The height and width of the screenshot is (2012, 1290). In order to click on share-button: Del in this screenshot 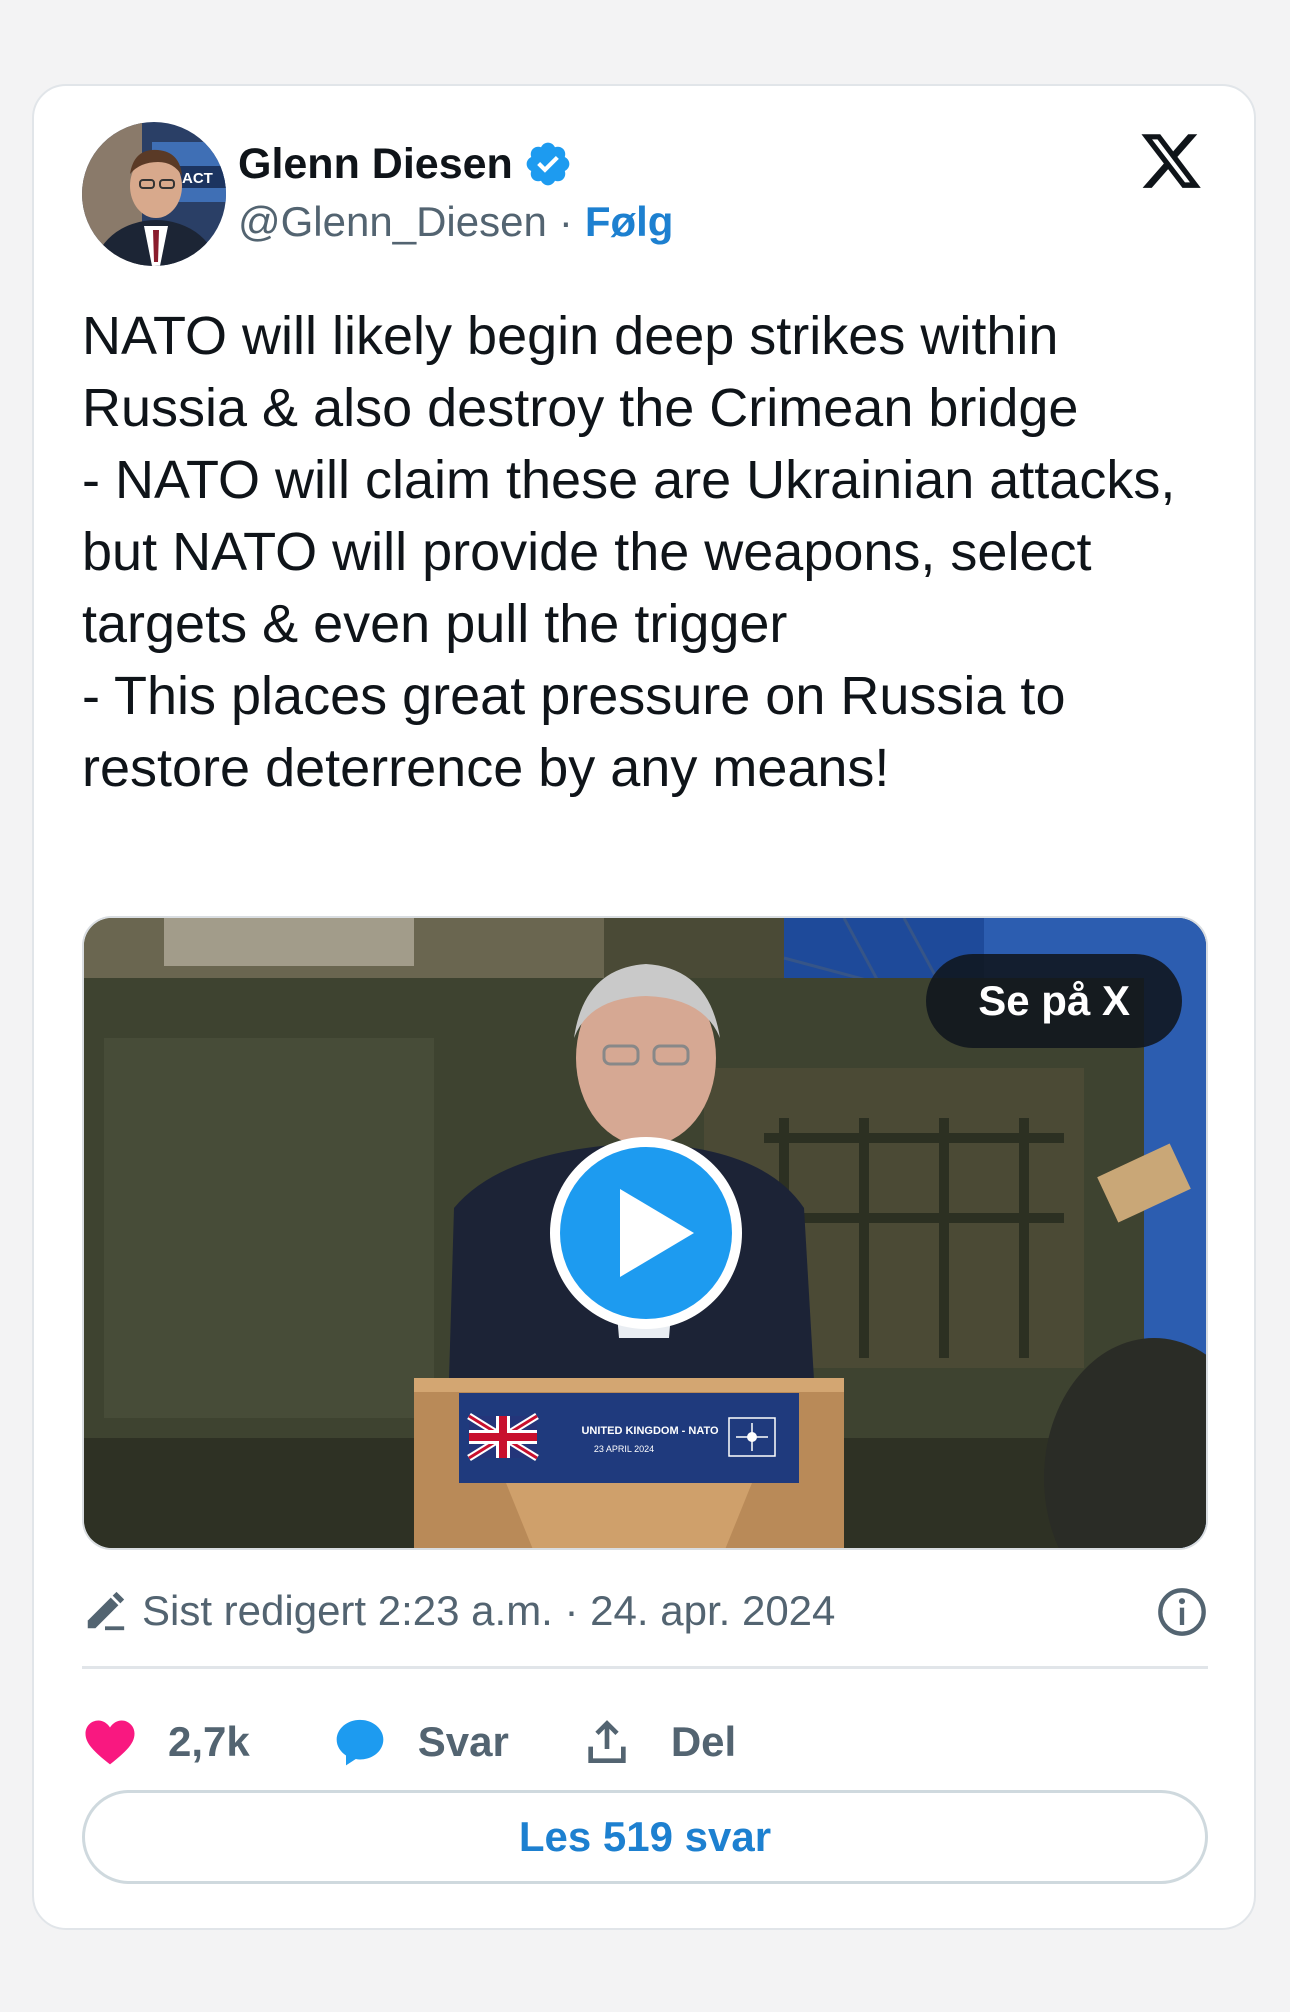, I will do `click(657, 1742)`.